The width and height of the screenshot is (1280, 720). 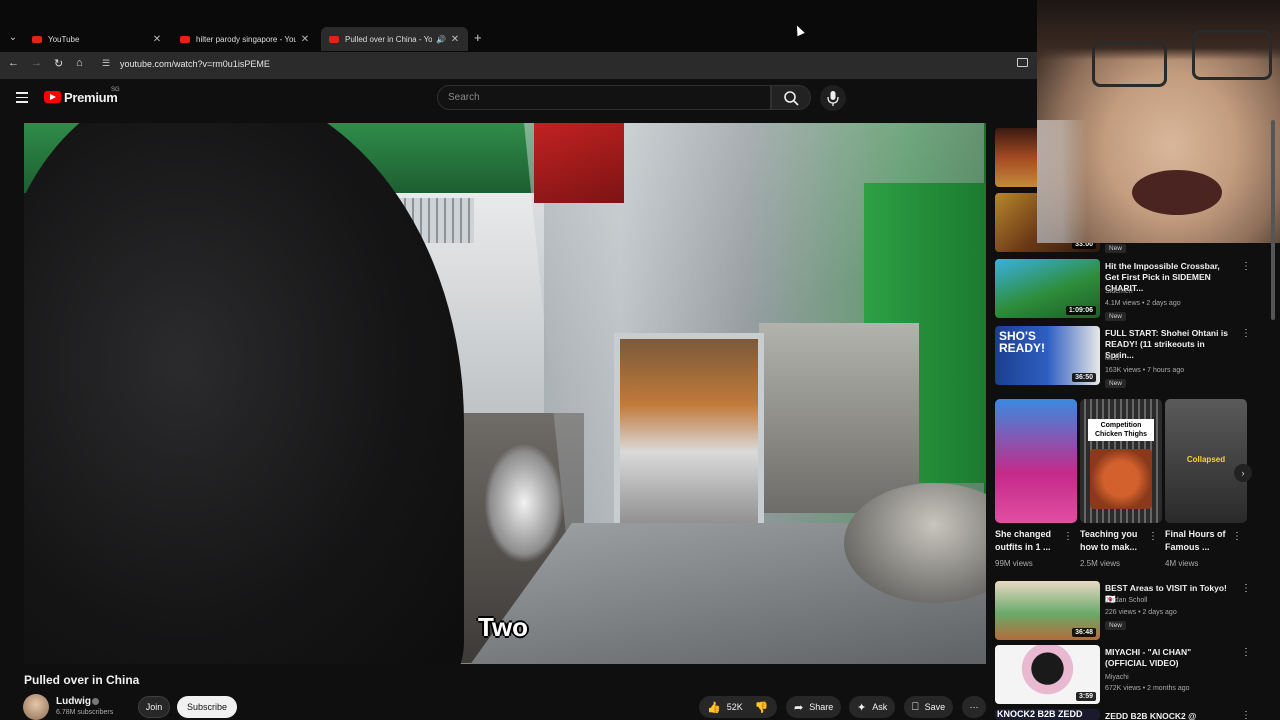 I want to click on video-duration: 1:09:06, so click(x=1080, y=310).